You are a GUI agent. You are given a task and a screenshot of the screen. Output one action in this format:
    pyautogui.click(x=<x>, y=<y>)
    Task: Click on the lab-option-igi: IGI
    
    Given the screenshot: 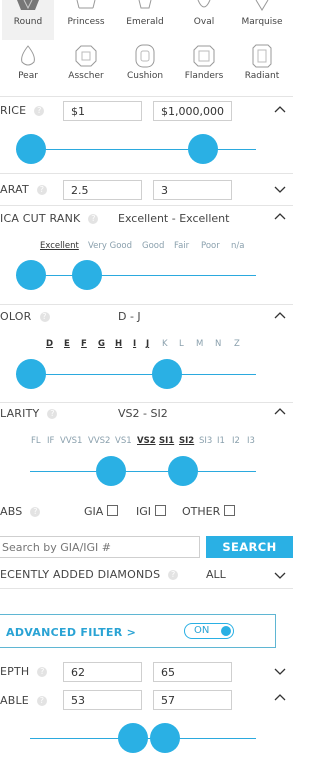 What is the action you would take?
    pyautogui.click(x=151, y=511)
    